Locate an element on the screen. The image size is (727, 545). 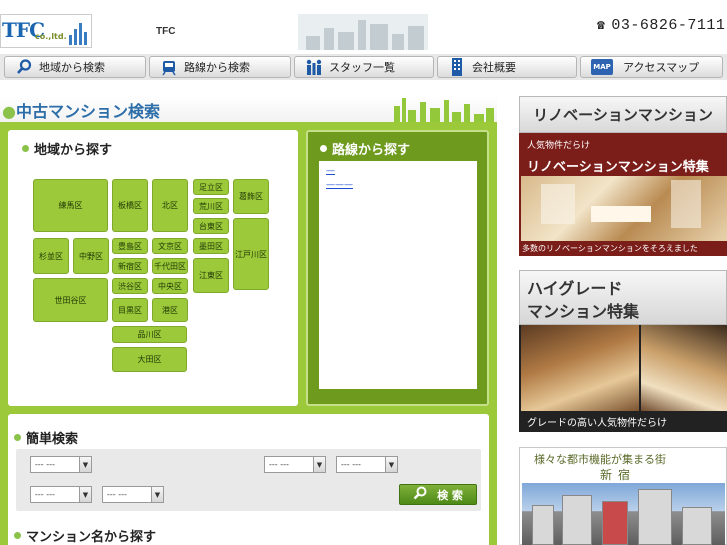
ward-chuo: 中央区 is located at coordinates (170, 286).